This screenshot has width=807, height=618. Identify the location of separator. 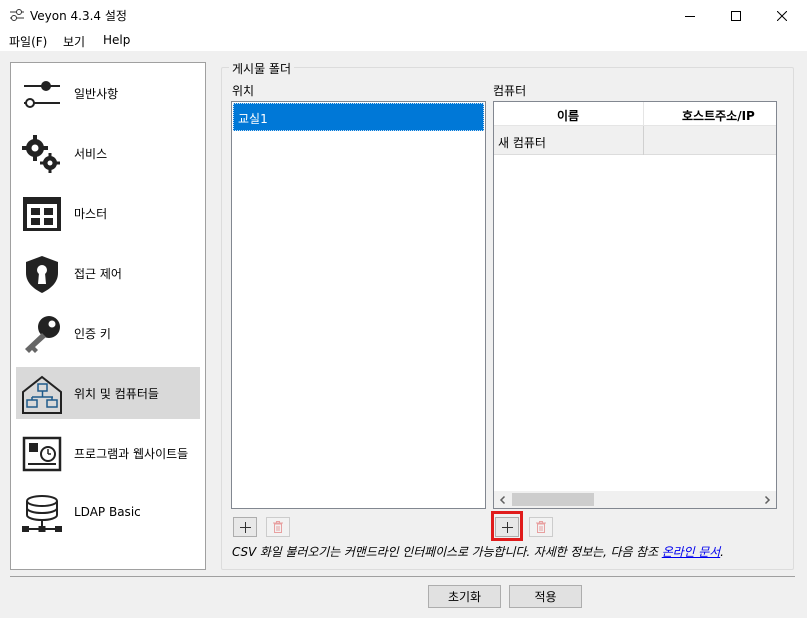
(402, 576).